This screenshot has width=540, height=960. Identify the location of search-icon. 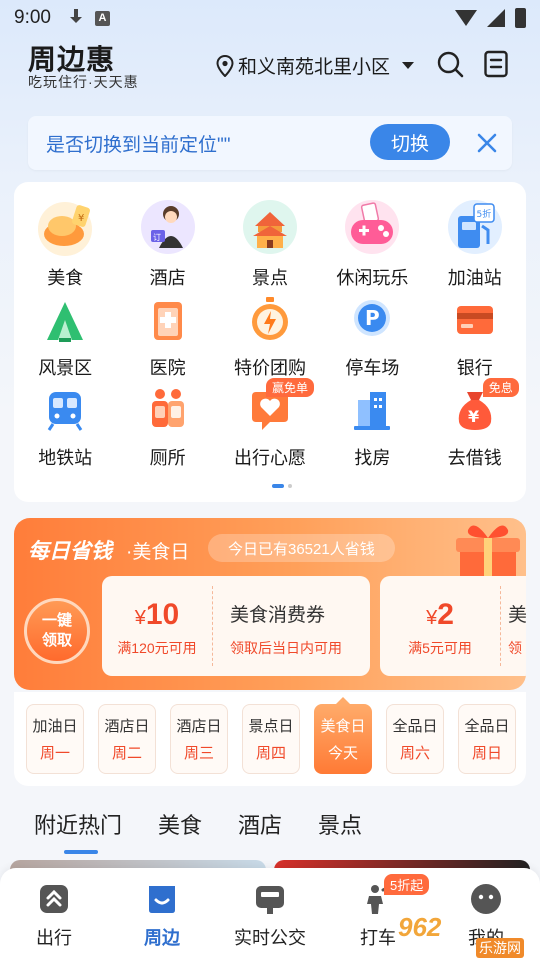
(450, 64).